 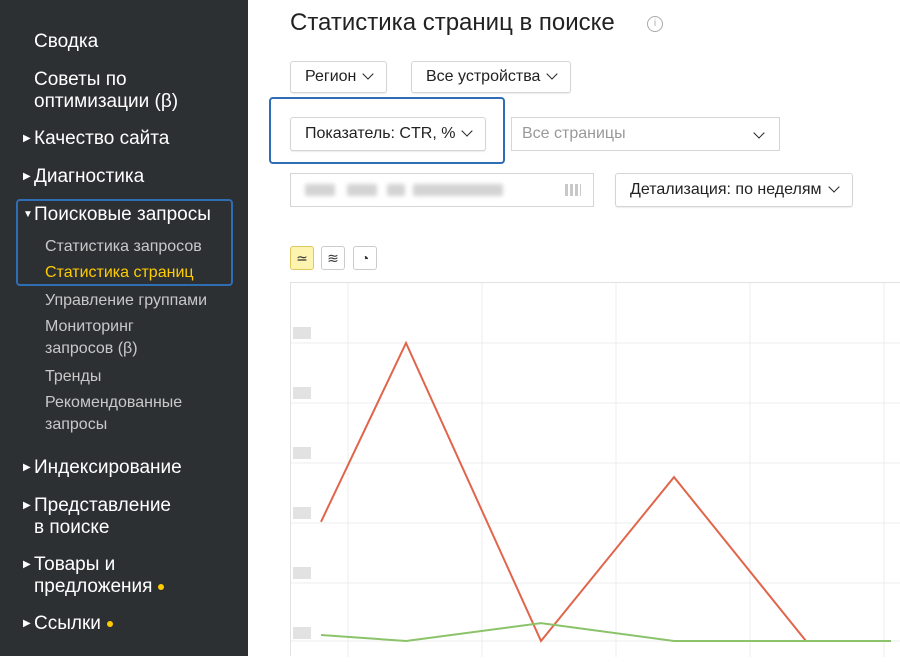 What do you see at coordinates (645, 134) in the screenshot?
I see `pages-select: Все страницы` at bounding box center [645, 134].